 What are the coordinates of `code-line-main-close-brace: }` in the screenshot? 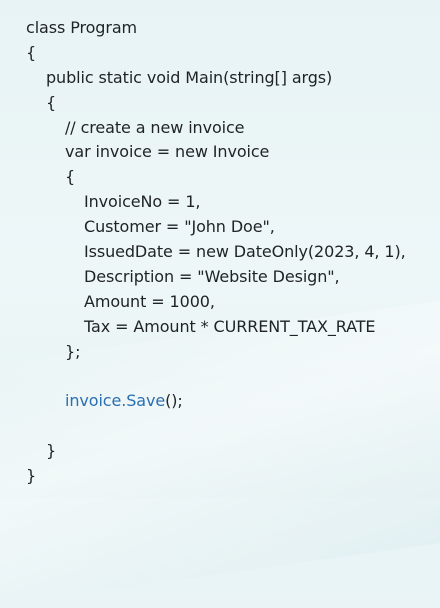 It's located at (51, 451).